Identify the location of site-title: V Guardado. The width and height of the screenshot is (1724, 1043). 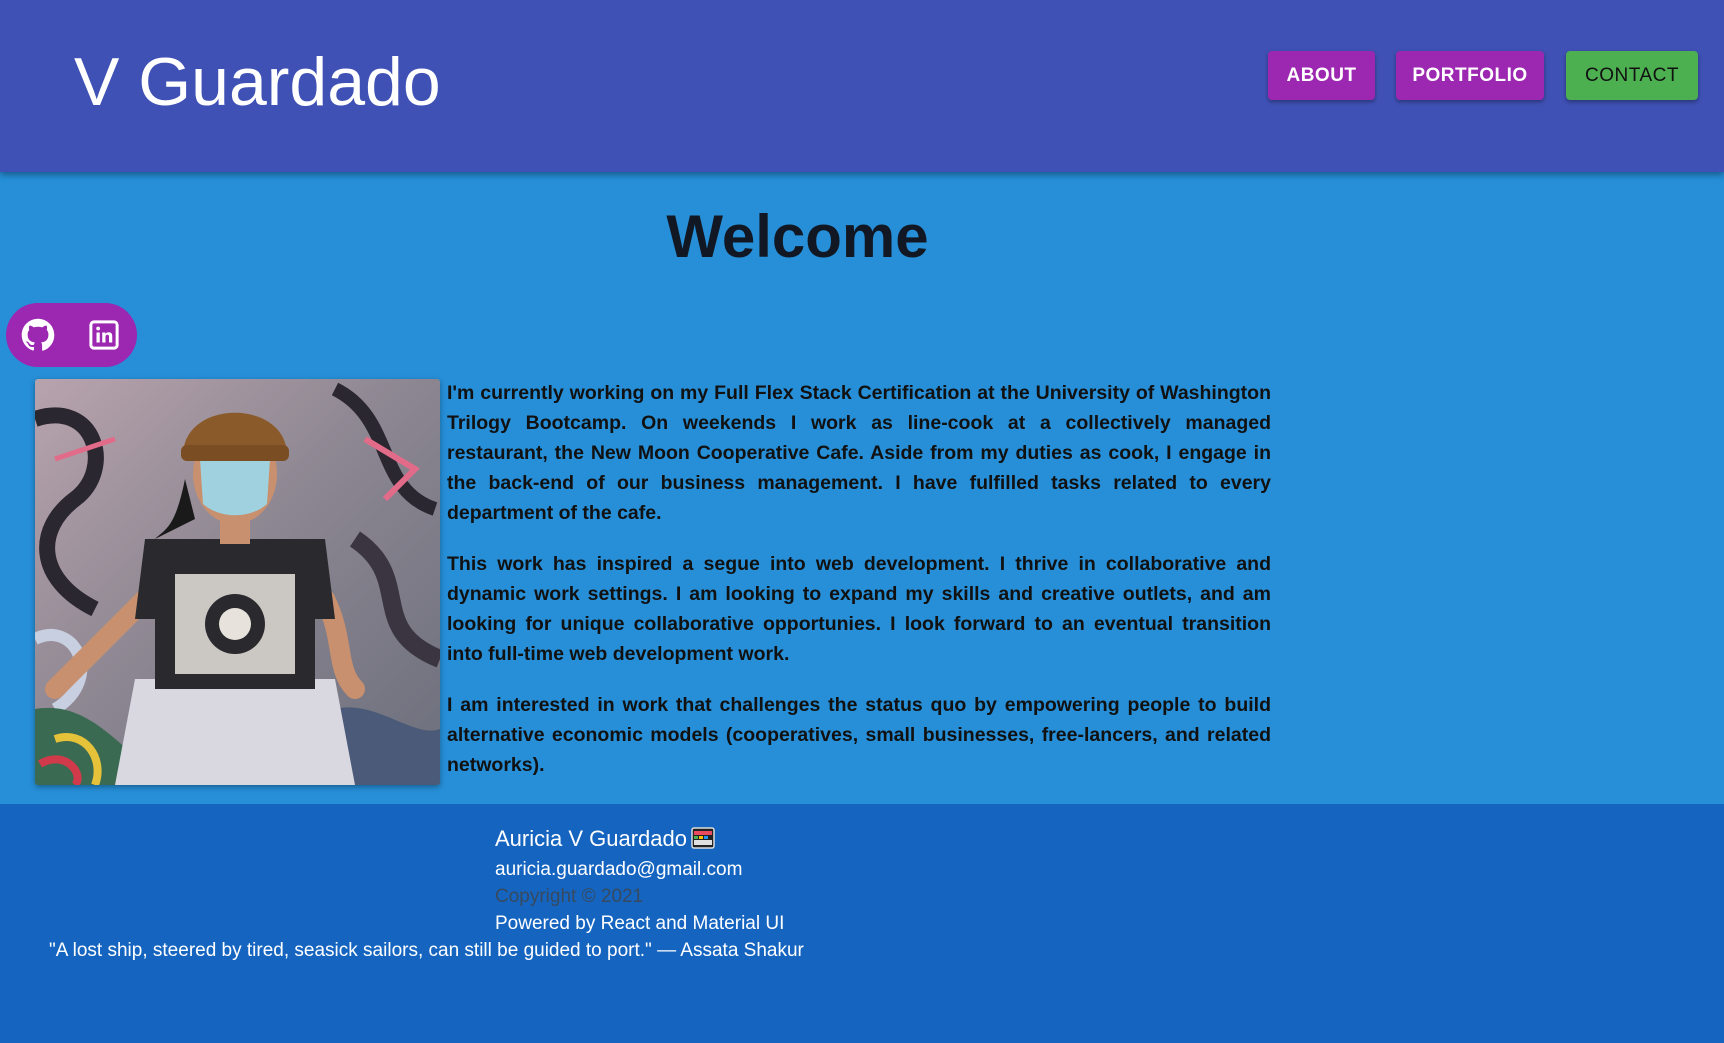
(257, 82).